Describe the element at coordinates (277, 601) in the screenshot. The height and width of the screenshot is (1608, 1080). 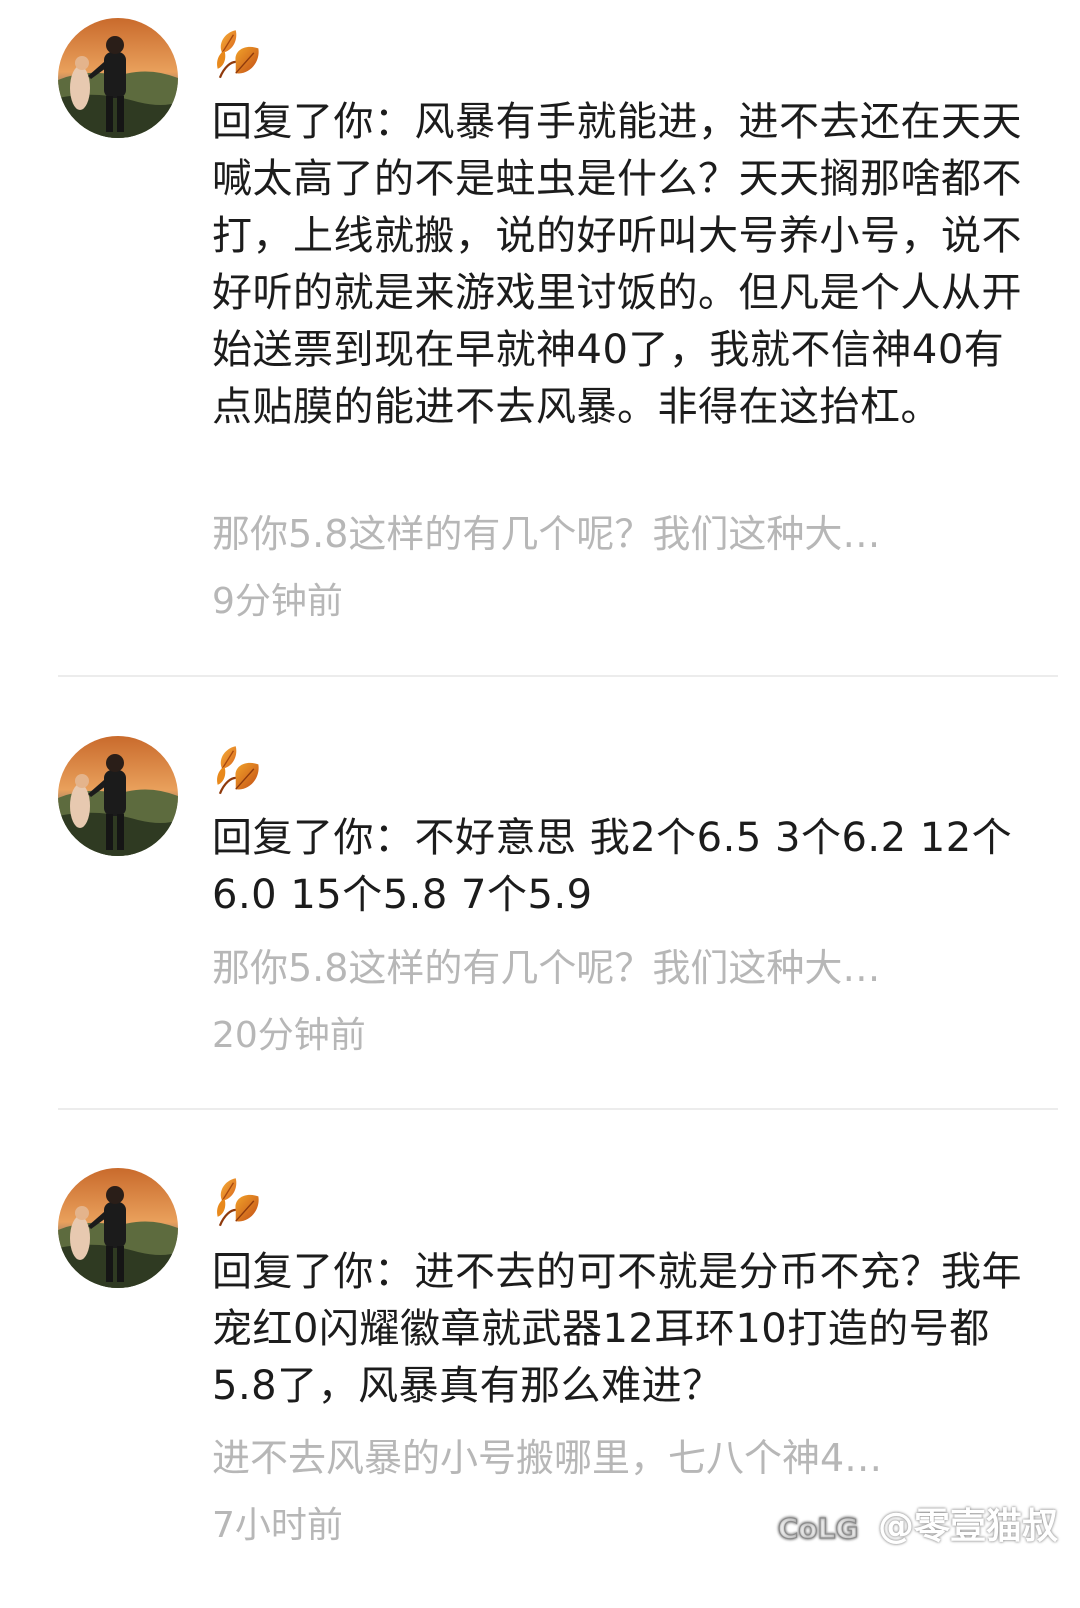
I see `timestamp: 9分钟前` at that location.